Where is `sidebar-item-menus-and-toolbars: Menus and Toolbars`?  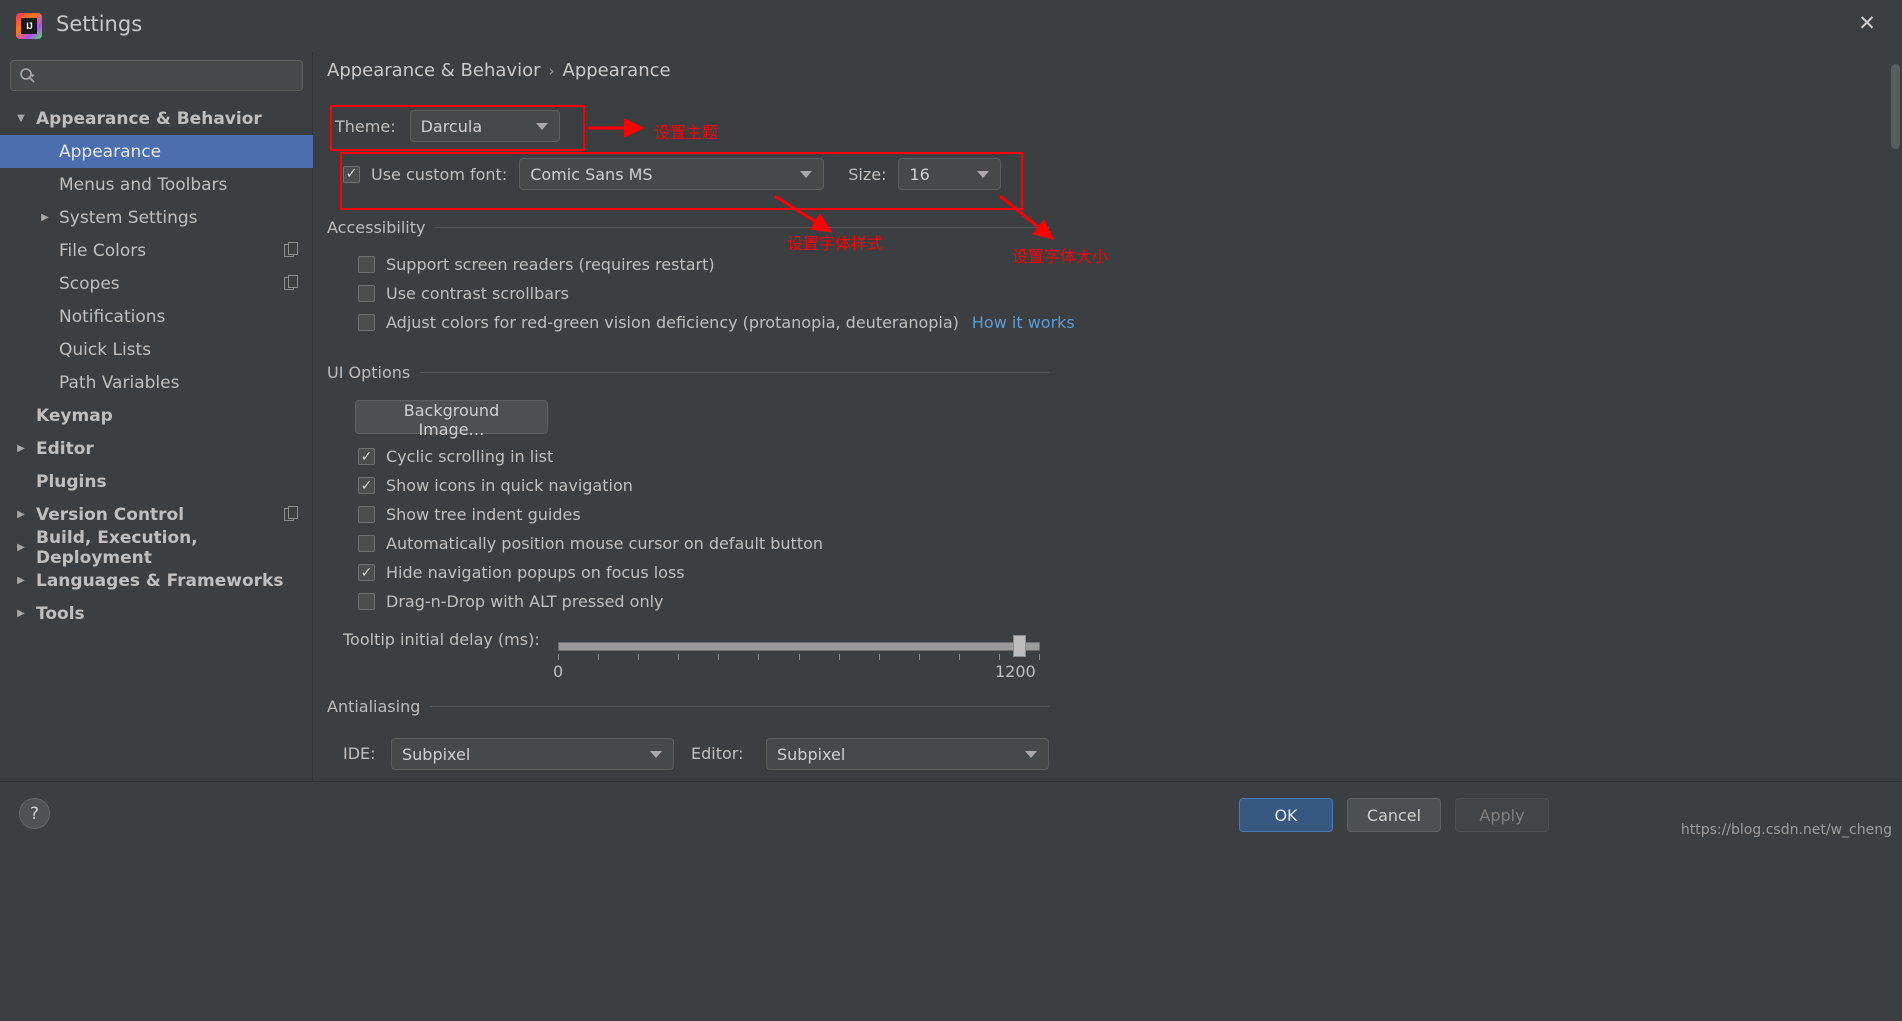 sidebar-item-menus-and-toolbars: Menus and Toolbars is located at coordinates (156, 184).